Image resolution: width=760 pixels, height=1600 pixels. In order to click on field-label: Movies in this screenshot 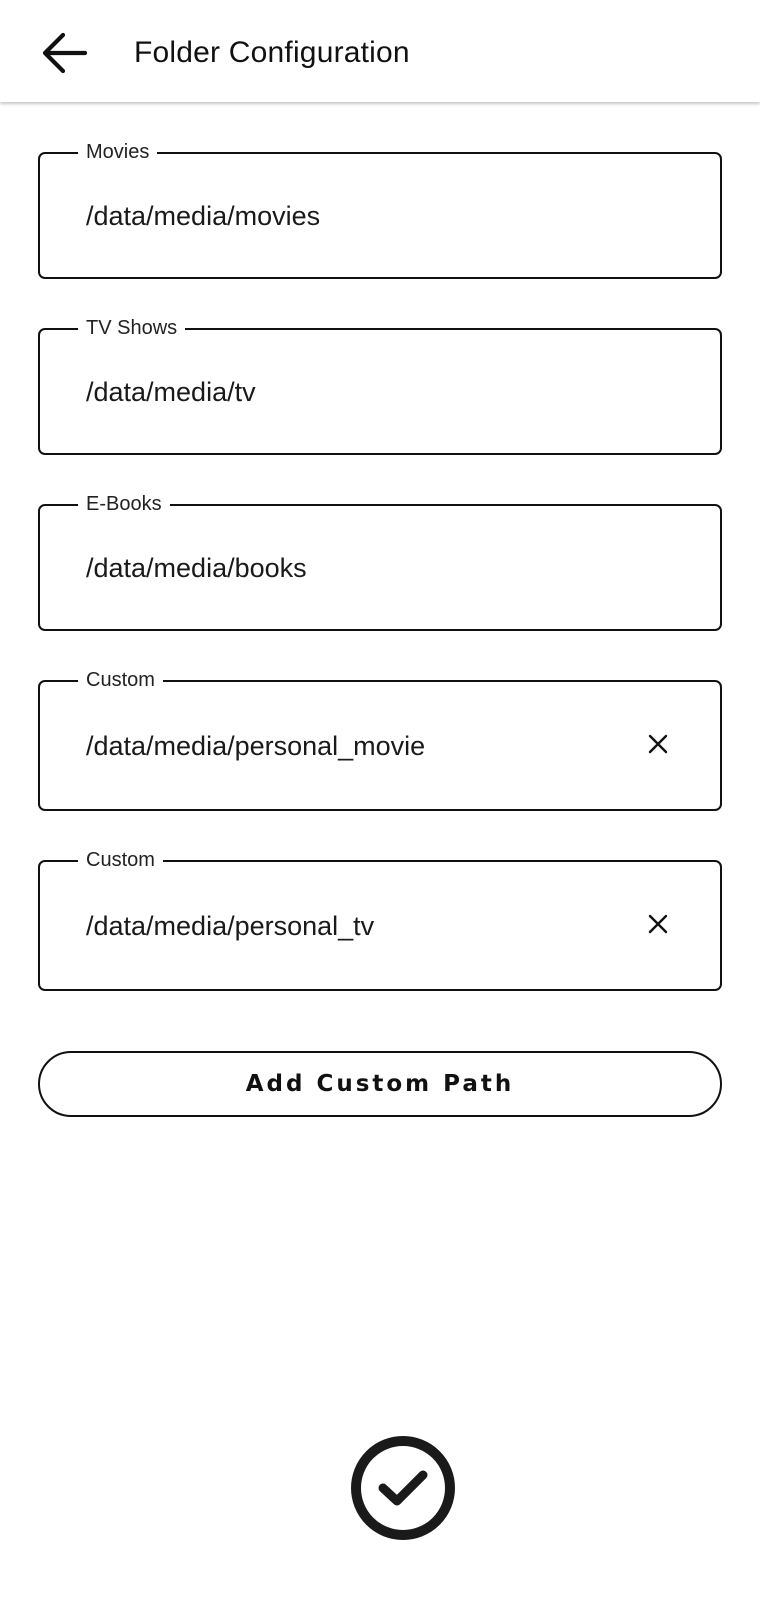, I will do `click(118, 152)`.